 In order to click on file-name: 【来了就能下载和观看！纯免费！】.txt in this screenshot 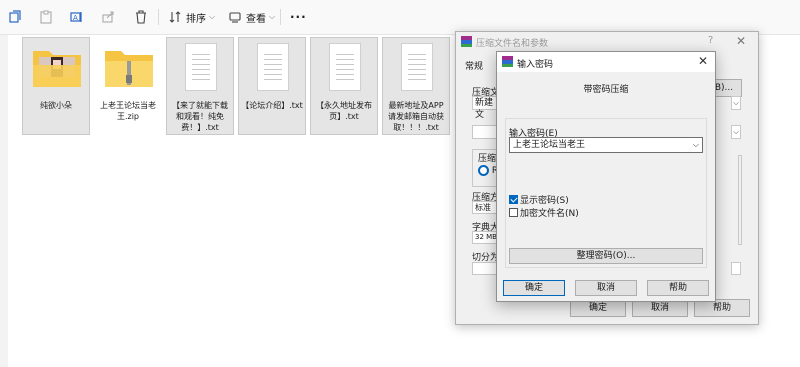, I will do `click(200, 116)`.